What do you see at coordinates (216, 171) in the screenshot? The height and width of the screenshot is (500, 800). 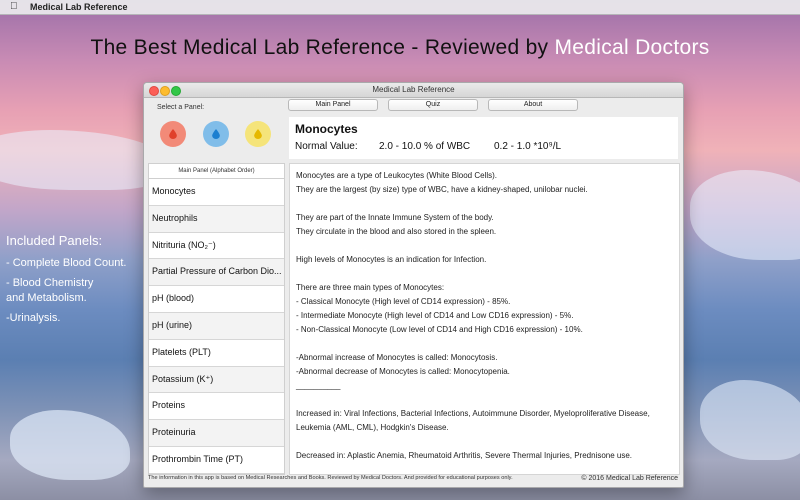 I see `test-list-header: Main Panel (Alphabet Order)` at bounding box center [216, 171].